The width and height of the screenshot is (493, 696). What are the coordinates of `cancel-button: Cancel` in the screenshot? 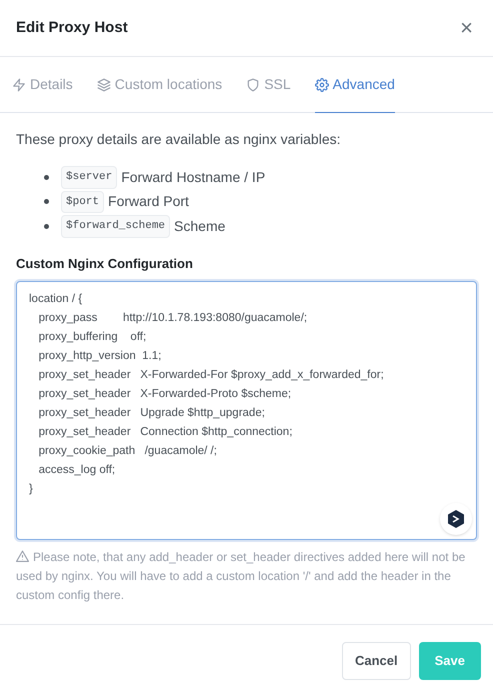 It's located at (376, 661).